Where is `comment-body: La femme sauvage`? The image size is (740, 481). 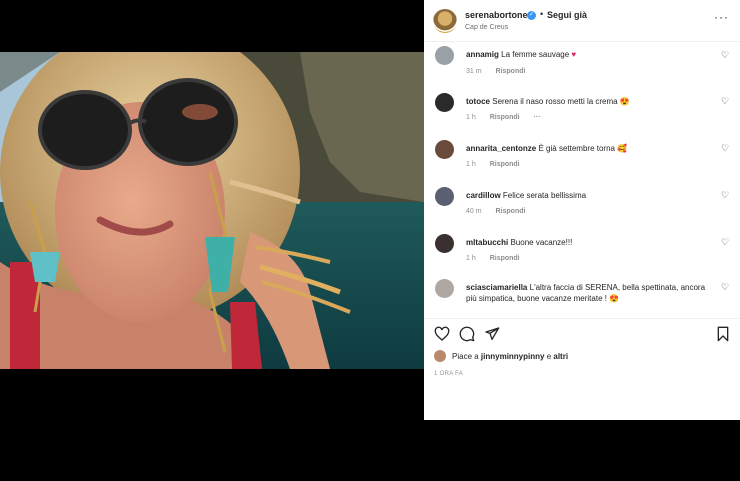 comment-body: La femme sauvage is located at coordinates (535, 54).